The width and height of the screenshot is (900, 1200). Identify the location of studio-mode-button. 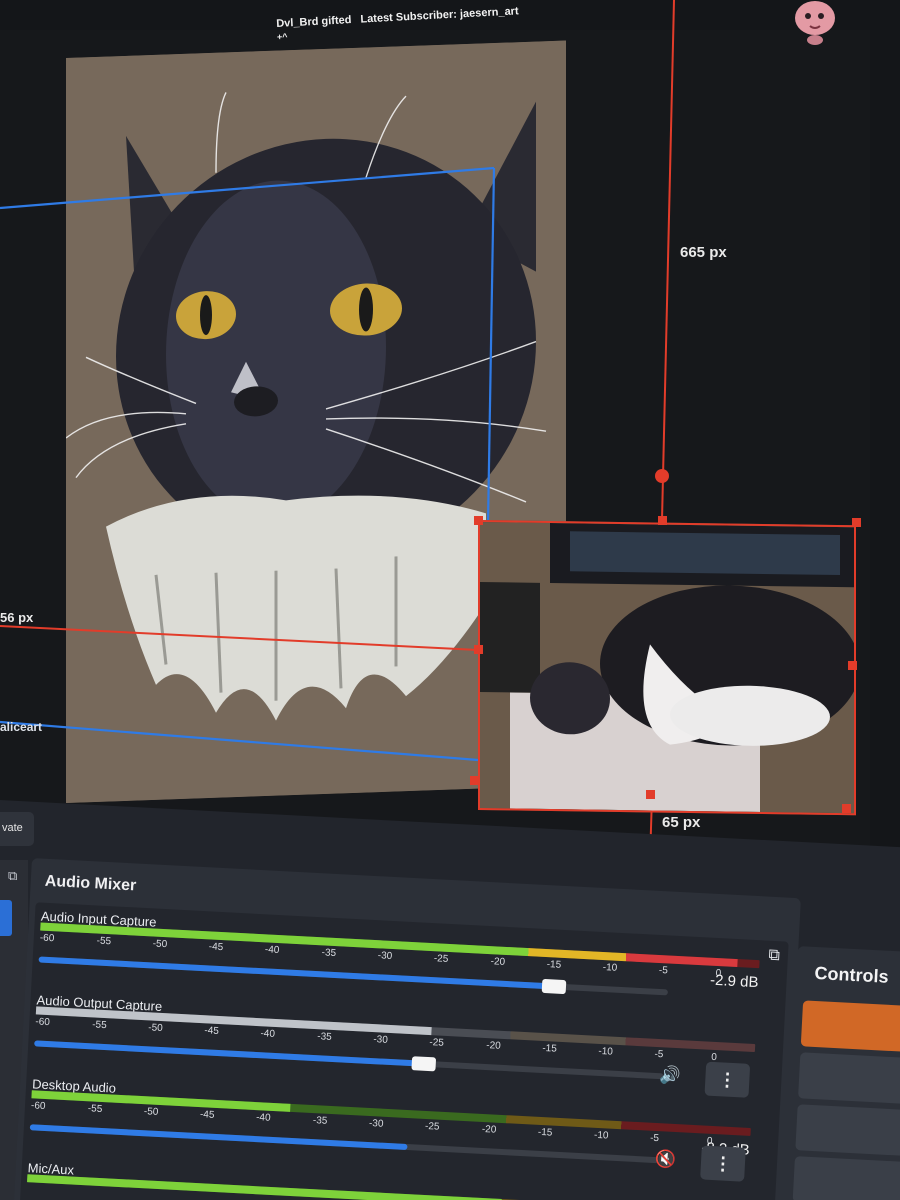
(847, 1130).